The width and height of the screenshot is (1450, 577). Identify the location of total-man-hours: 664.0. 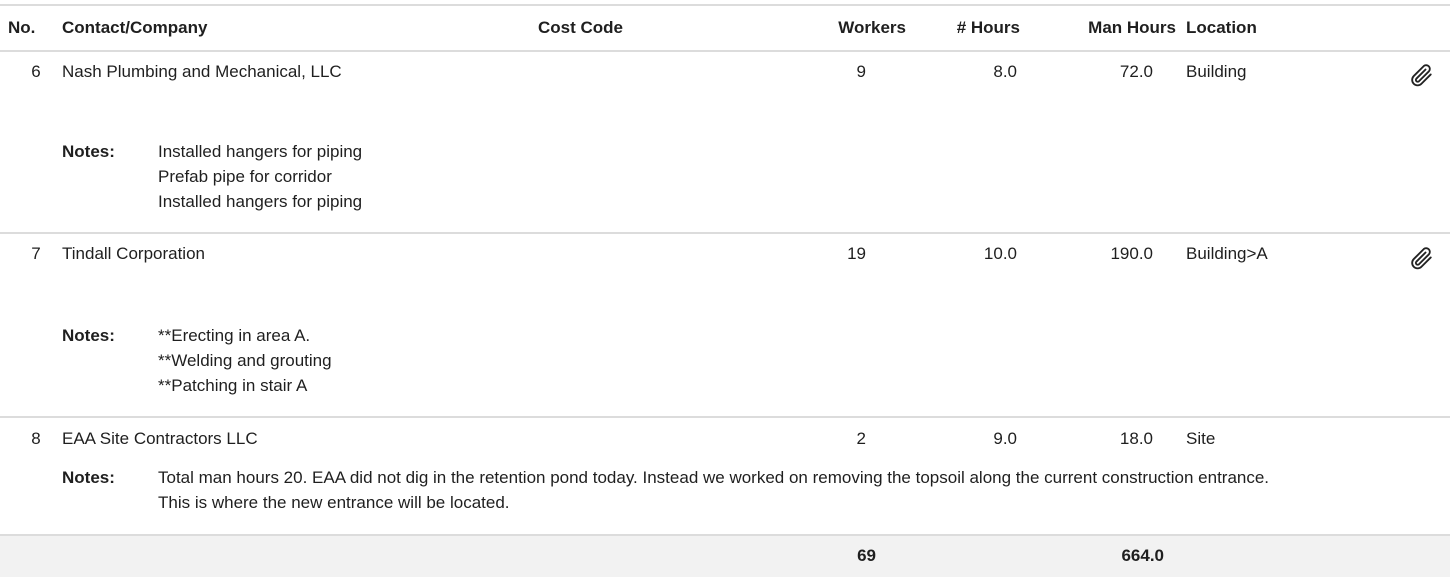
(1142, 555).